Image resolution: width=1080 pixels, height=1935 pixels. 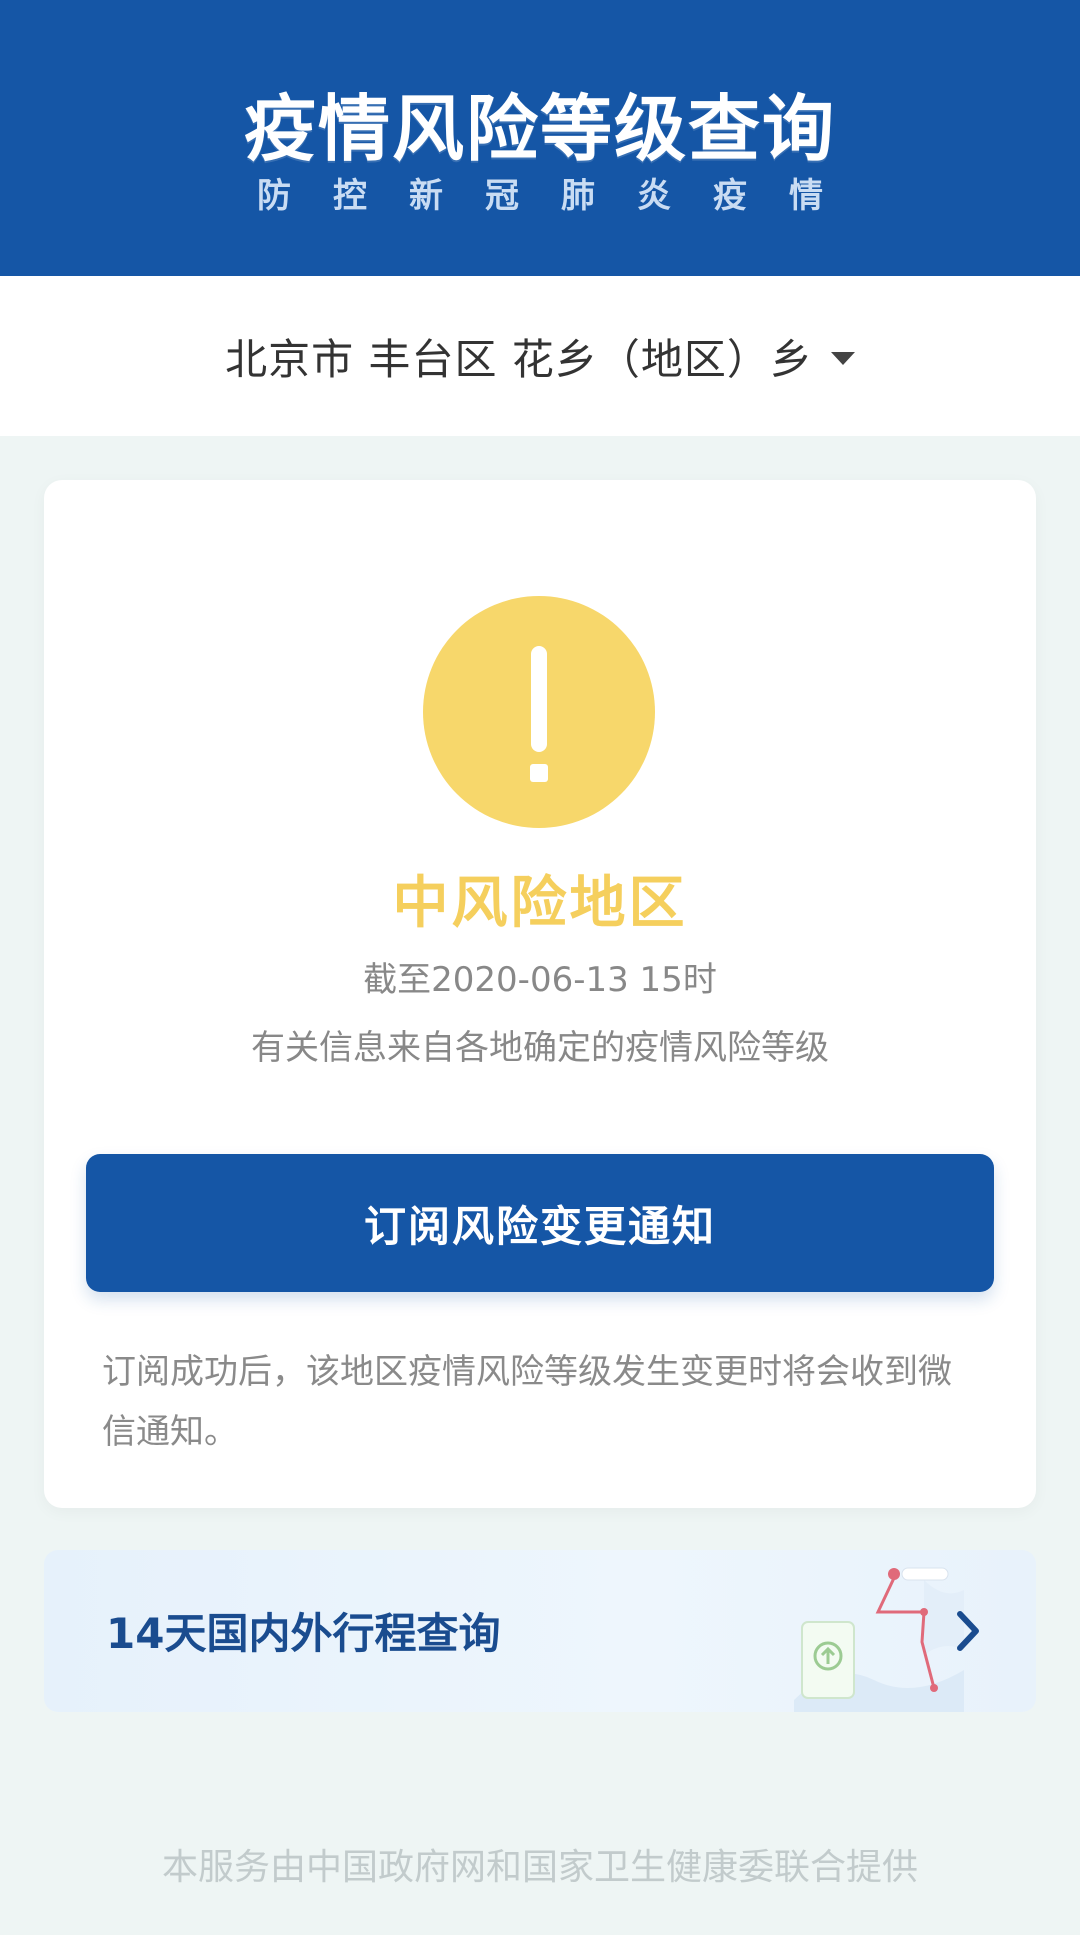 I want to click on risk-level-label: 中风险地区, so click(x=540, y=903).